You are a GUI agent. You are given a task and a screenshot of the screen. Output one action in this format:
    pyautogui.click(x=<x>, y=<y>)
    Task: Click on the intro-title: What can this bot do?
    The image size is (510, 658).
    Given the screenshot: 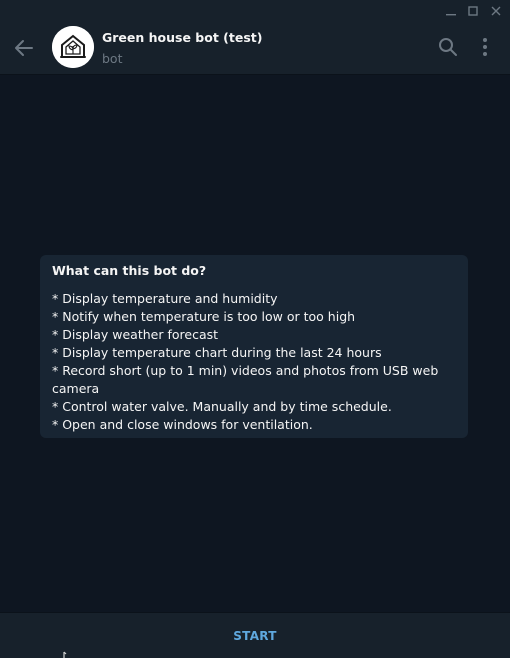 What is the action you would take?
    pyautogui.click(x=129, y=270)
    